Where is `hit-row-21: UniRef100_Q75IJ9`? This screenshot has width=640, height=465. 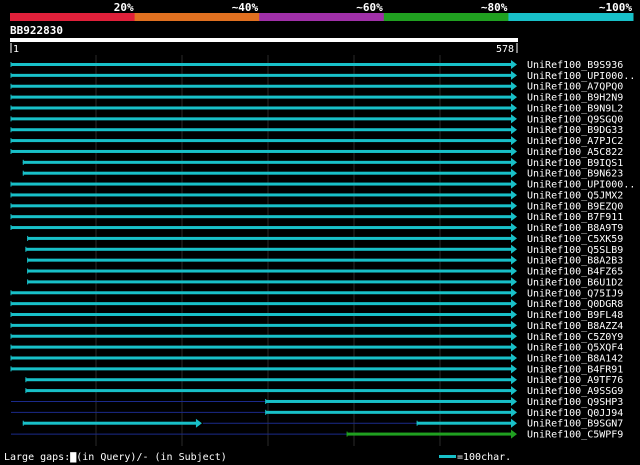
hit-row-21: UniRef100_Q75IJ9 is located at coordinates (316, 293).